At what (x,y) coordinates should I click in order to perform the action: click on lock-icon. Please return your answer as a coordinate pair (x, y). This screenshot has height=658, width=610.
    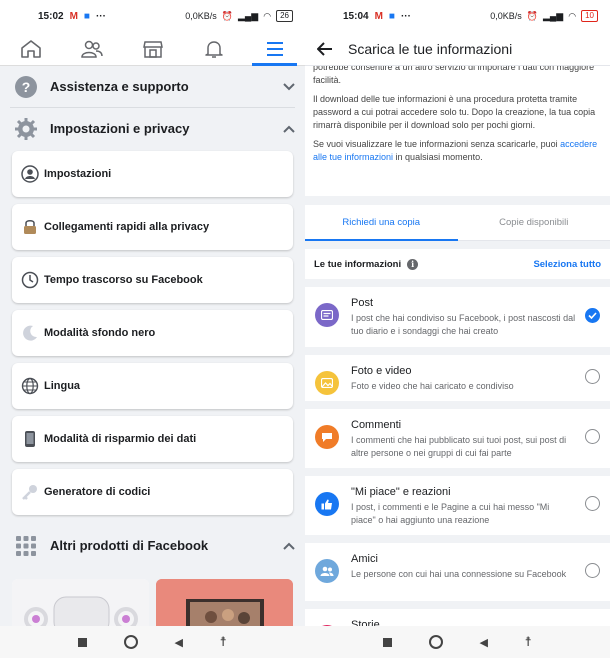
    Looking at the image, I should click on (30, 227).